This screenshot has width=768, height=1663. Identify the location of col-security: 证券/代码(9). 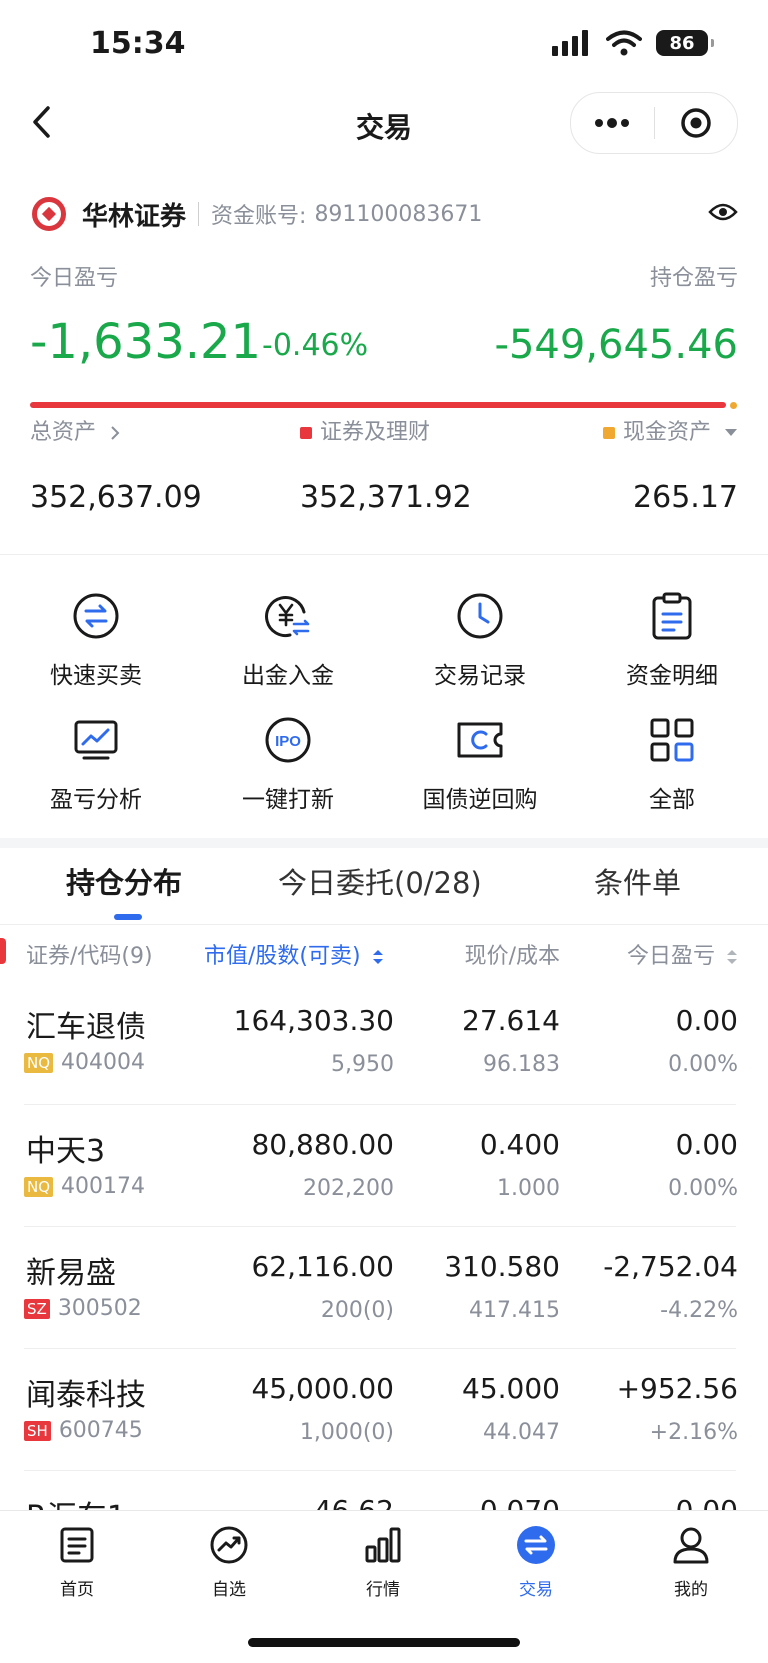
(89, 956).